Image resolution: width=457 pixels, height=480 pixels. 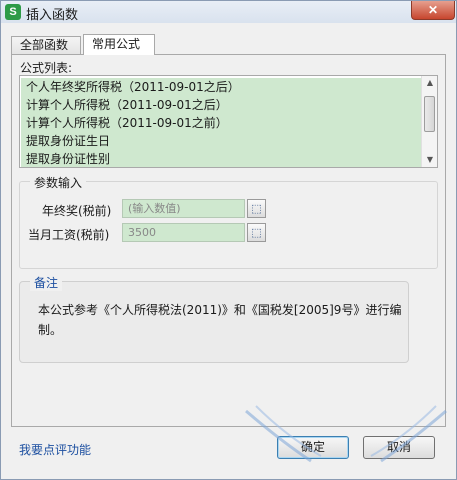 I want to click on ok-button: 确定, so click(x=313, y=447).